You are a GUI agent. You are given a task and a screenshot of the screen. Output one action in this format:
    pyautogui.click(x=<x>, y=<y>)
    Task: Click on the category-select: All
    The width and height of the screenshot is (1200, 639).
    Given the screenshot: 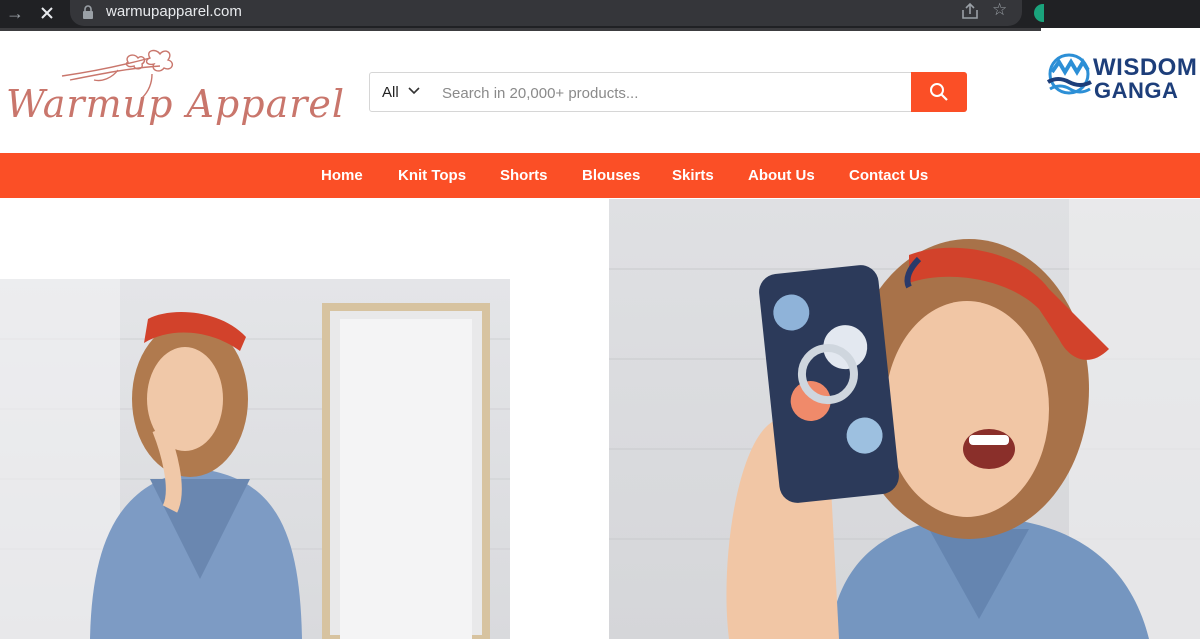 What is the action you would take?
    pyautogui.click(x=390, y=92)
    